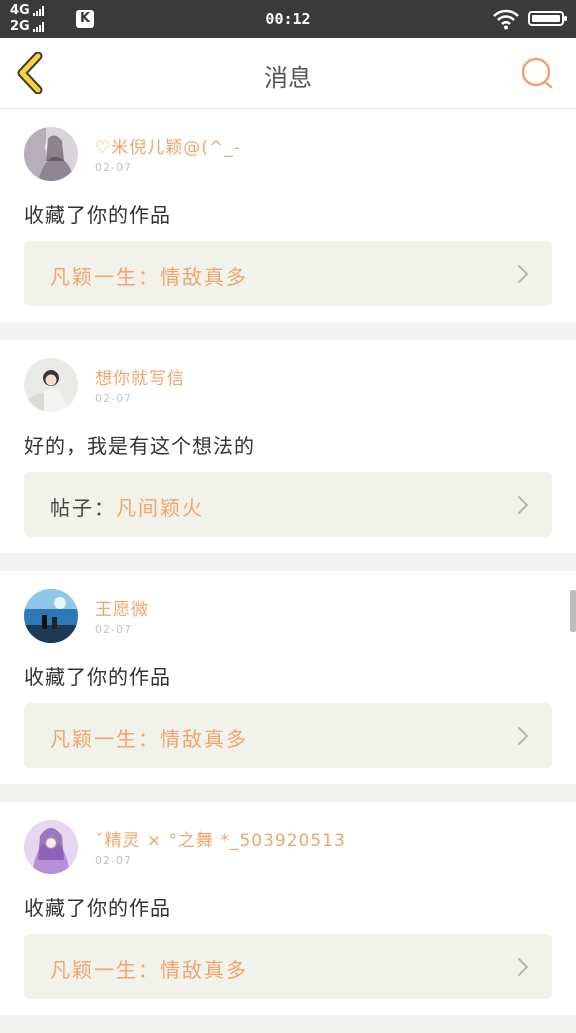 This screenshot has height=1033, width=576. Describe the element at coordinates (288, 78) in the screenshot. I see `page-title: 消息` at that location.